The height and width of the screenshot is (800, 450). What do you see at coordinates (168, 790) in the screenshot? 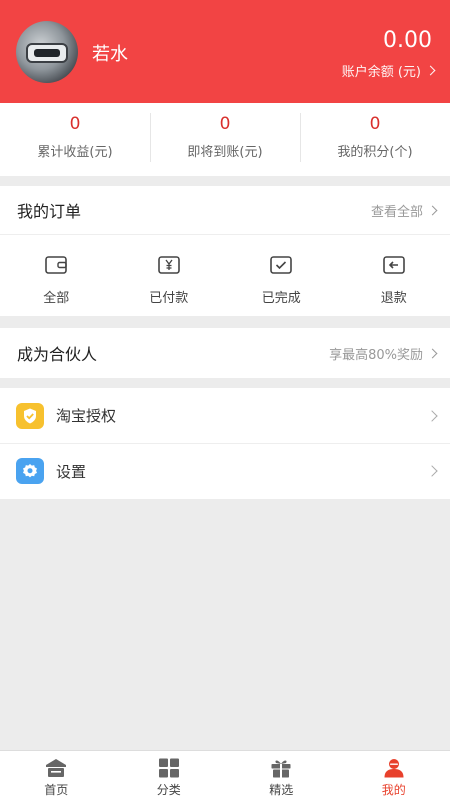
I see `tab-label: 分类` at bounding box center [168, 790].